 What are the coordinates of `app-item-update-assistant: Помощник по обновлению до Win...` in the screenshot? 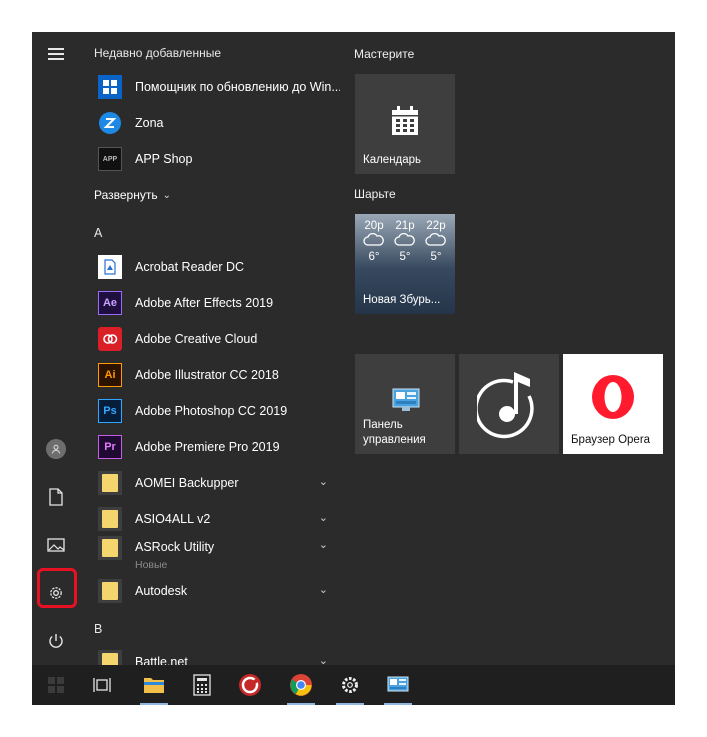 It's located at (214, 87).